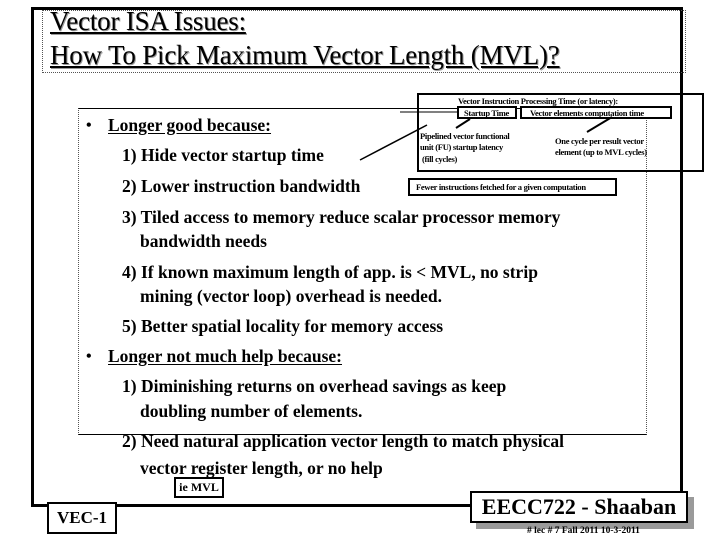 Image resolution: width=720 pixels, height=540 pixels. Describe the element at coordinates (148, 21) in the screenshot. I see `slide-title-line1: Vector ISA Issues:` at that location.